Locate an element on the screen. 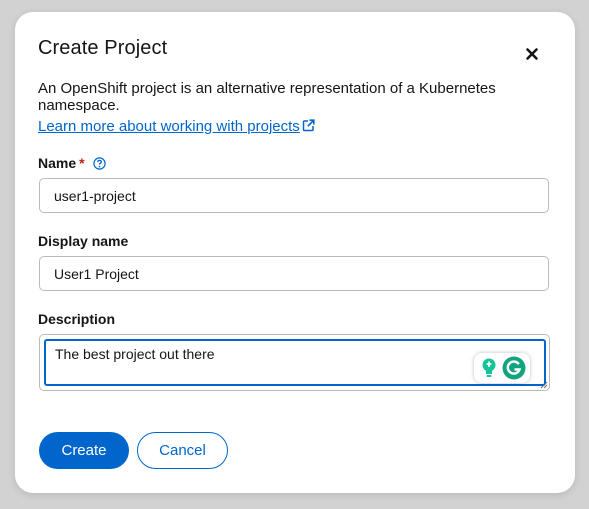  close-icon is located at coordinates (532, 54).